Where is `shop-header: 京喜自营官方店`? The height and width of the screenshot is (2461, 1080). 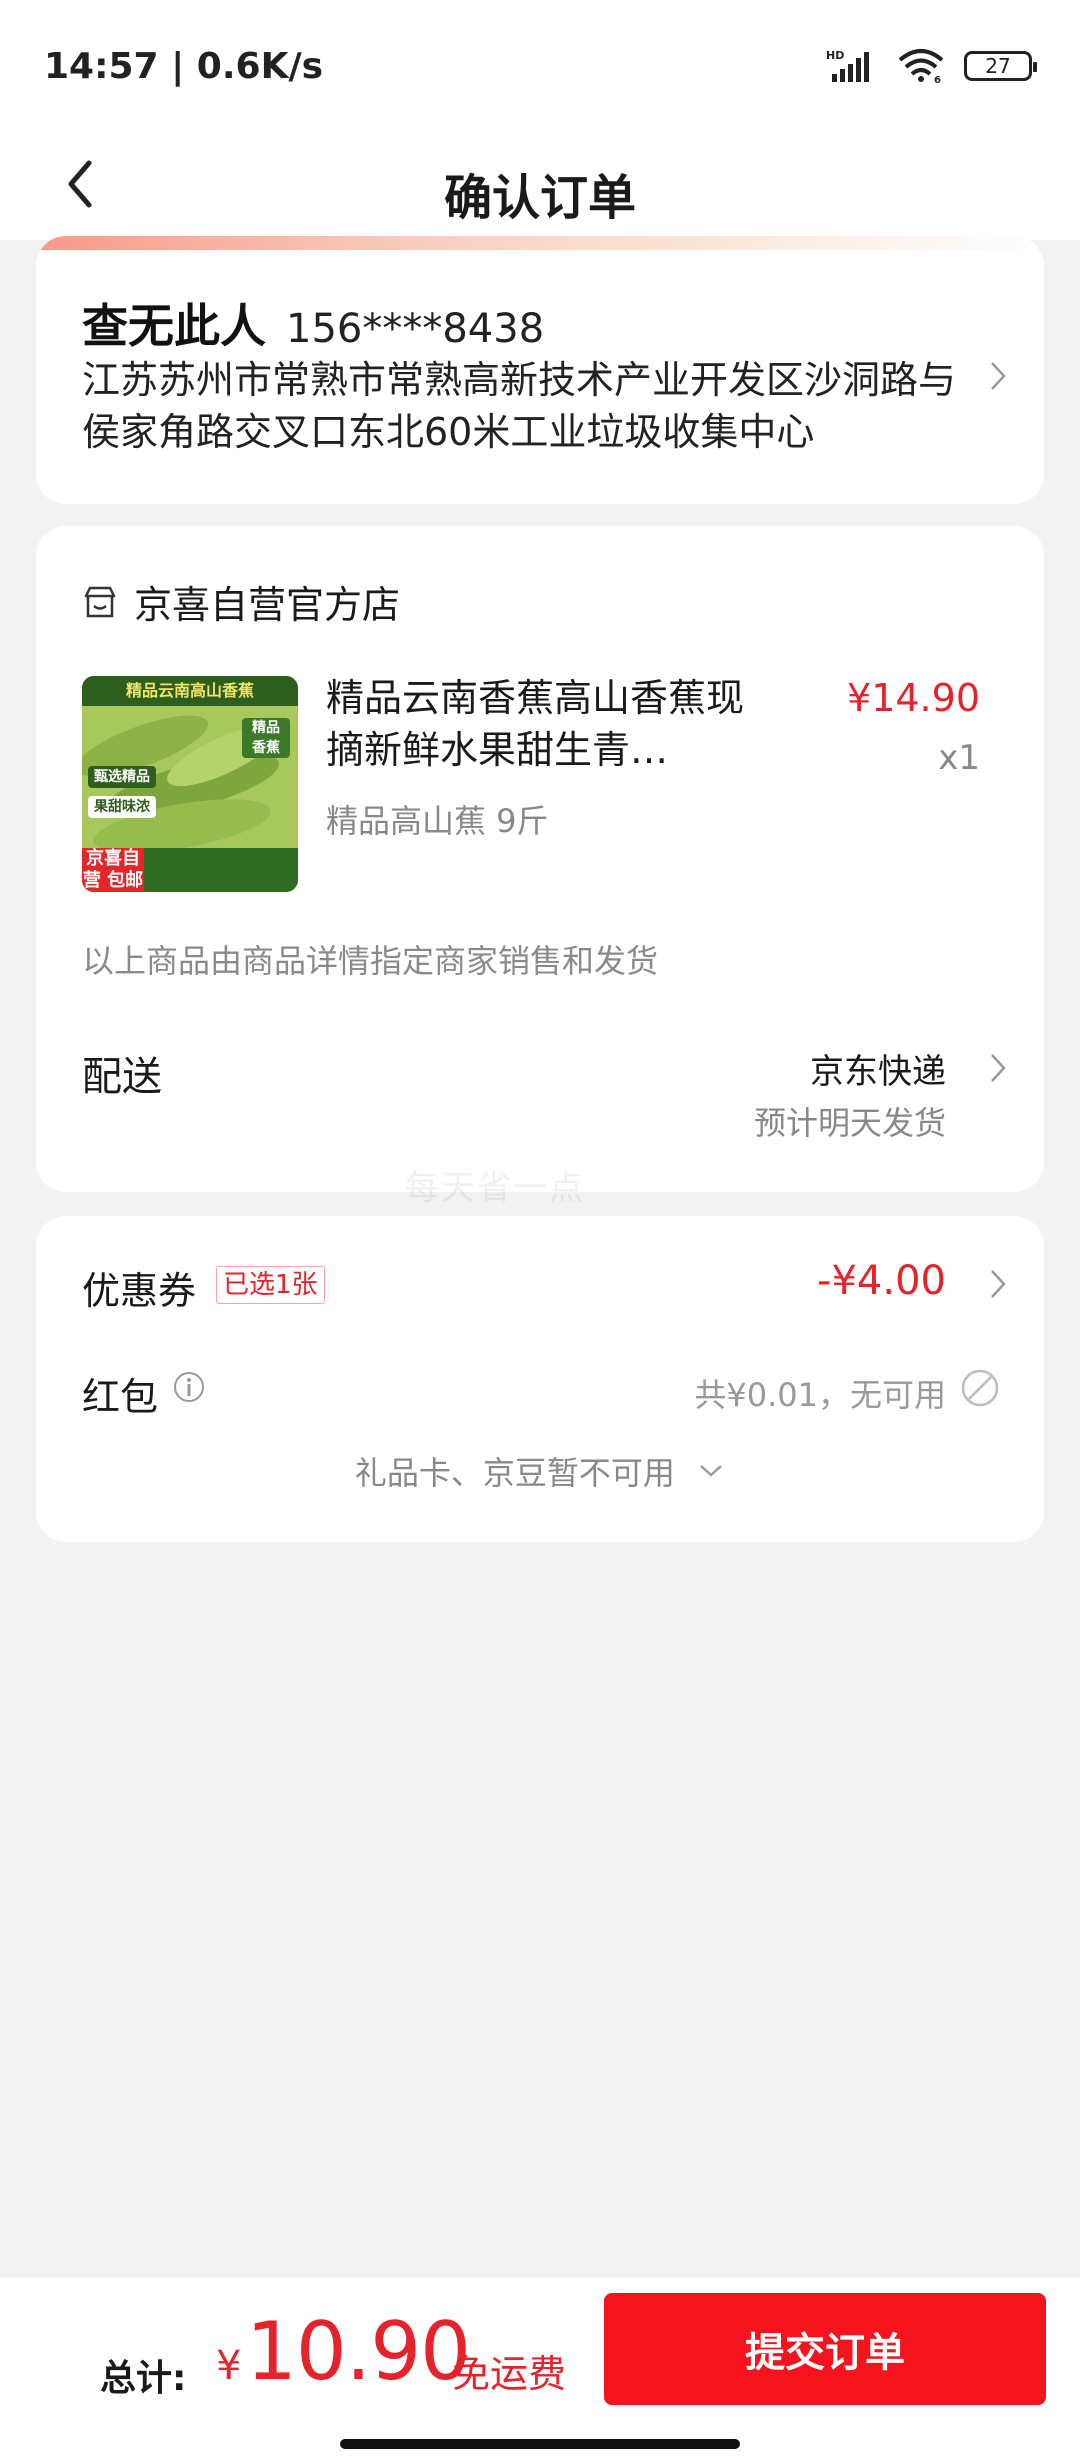
shop-header: 京喜自营官方店 is located at coordinates (241, 601).